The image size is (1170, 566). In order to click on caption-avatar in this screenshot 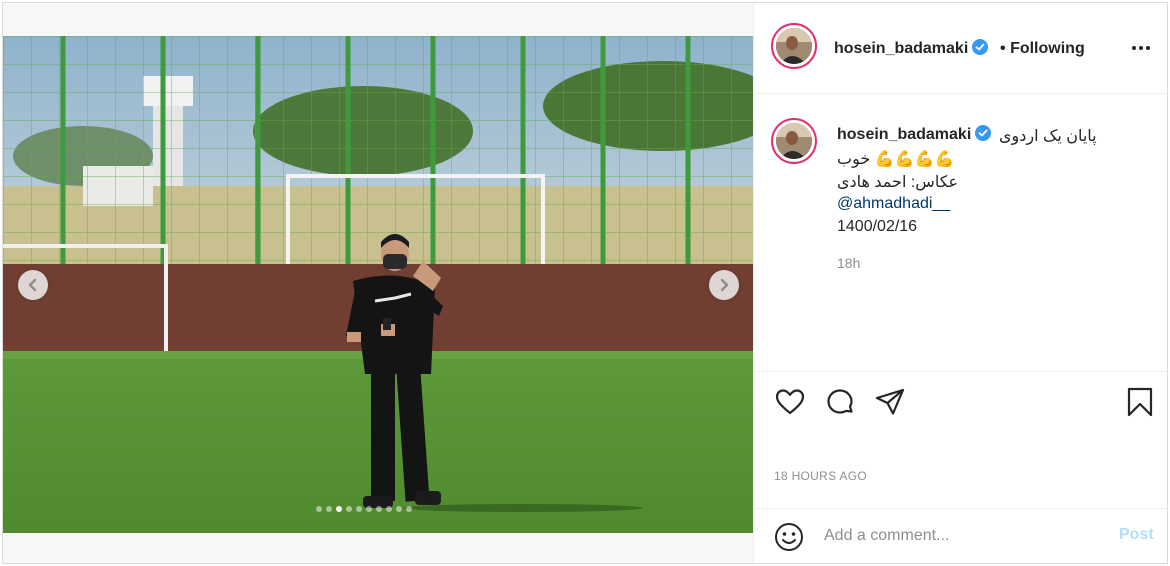, I will do `click(794, 141)`.